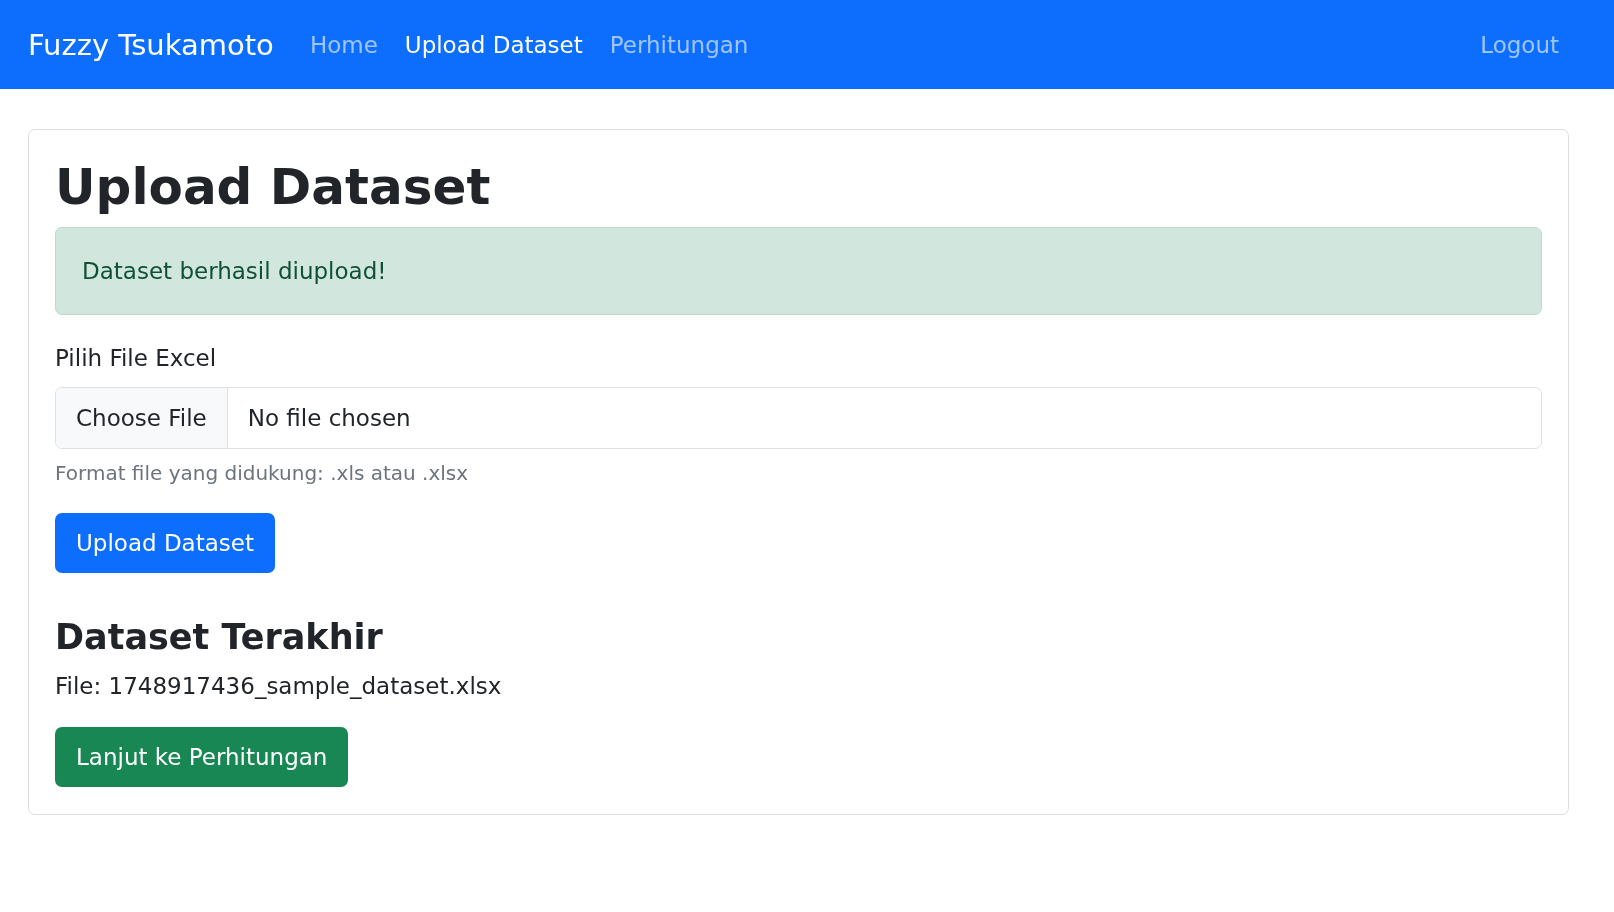  Describe the element at coordinates (1519, 44) in the screenshot. I see `logout-link: Logout` at that location.